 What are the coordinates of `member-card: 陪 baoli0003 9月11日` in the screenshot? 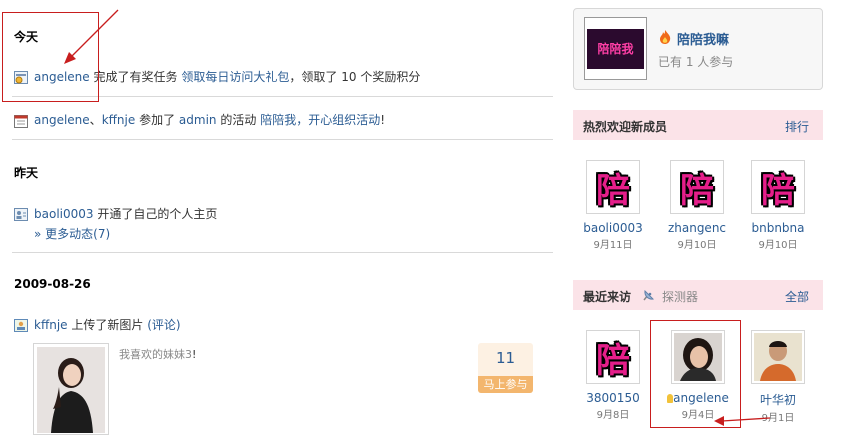 It's located at (613, 205).